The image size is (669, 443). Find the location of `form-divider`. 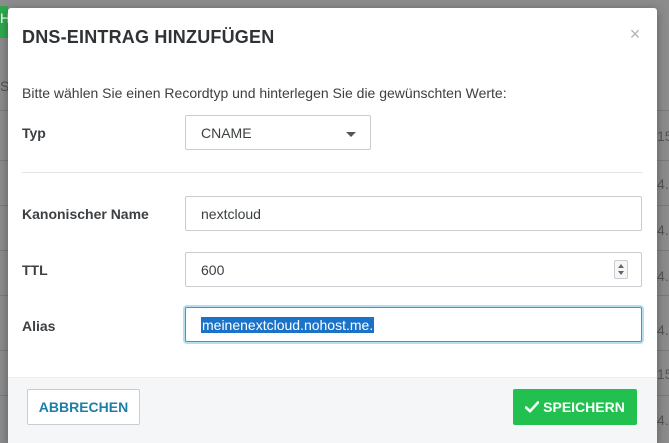

form-divider is located at coordinates (332, 172).